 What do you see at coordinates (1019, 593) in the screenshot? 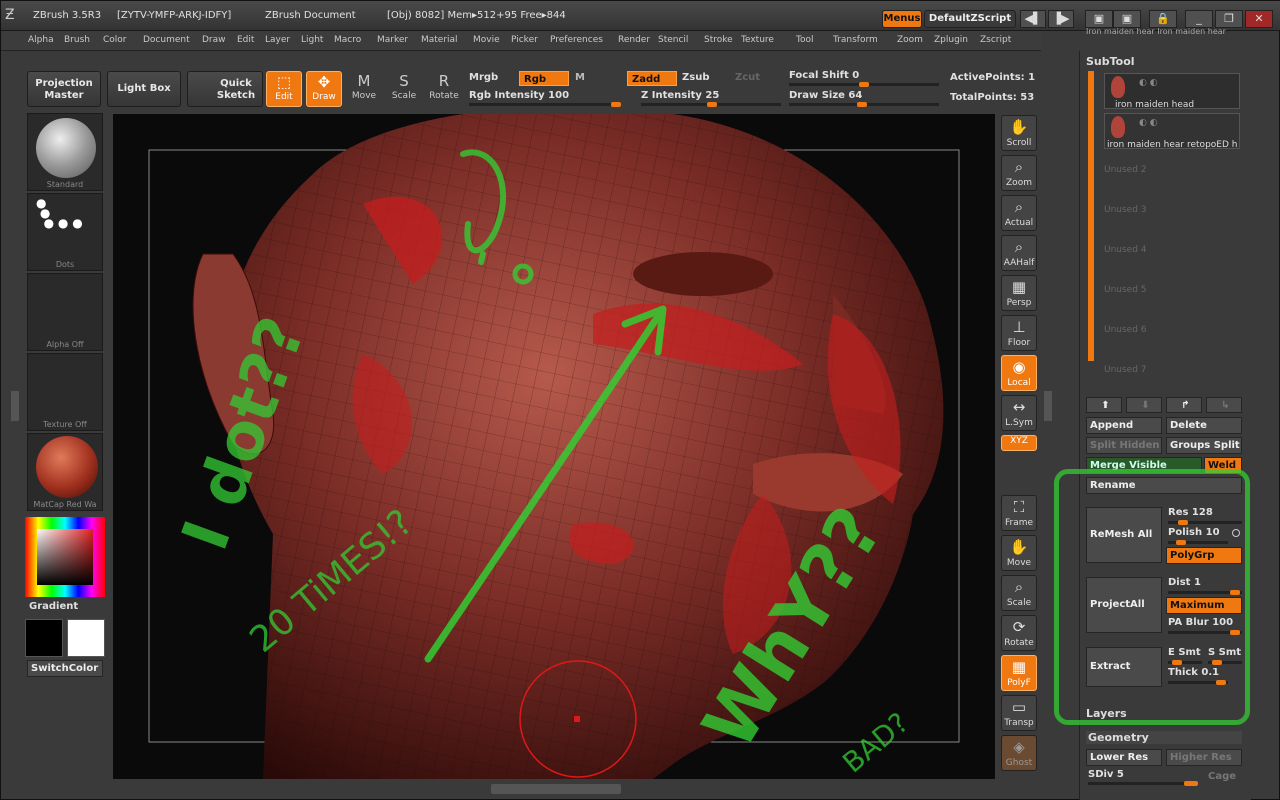
I see `shelf-scale-button: ⌕ Scale` at bounding box center [1019, 593].